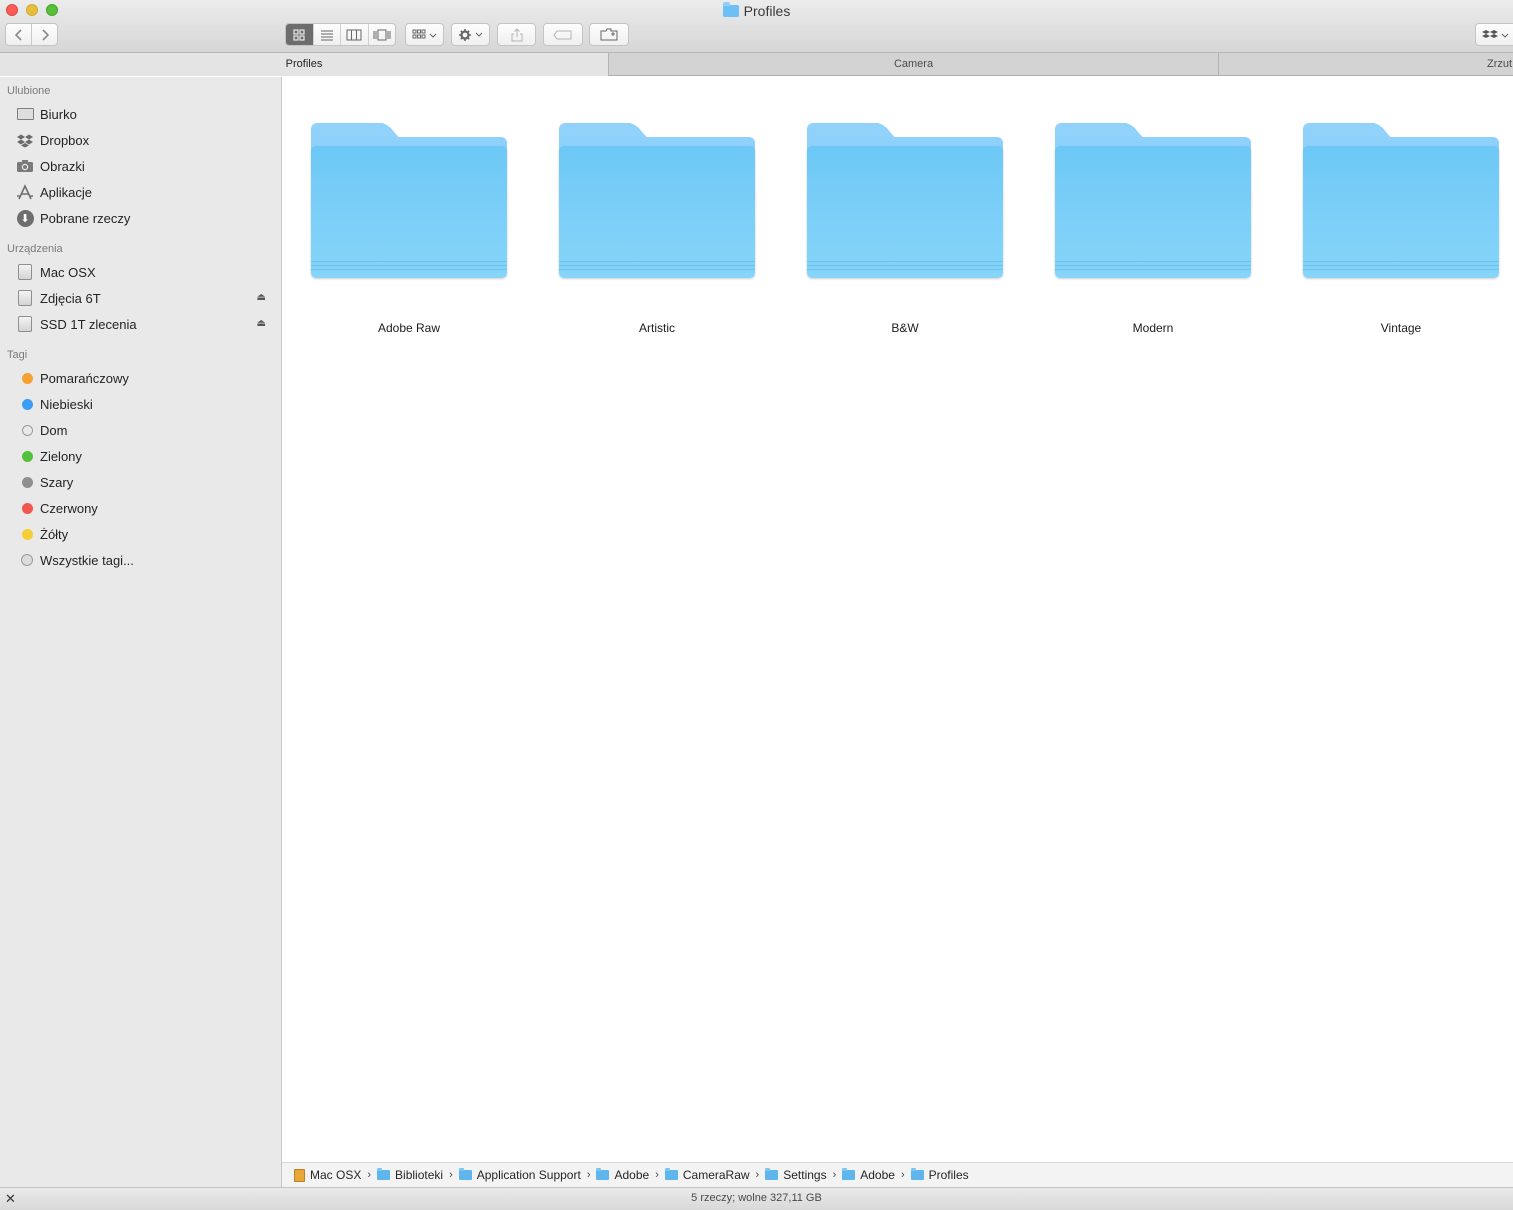 Image resolution: width=1513 pixels, height=1210 pixels. What do you see at coordinates (516, 34) in the screenshot?
I see `share-button` at bounding box center [516, 34].